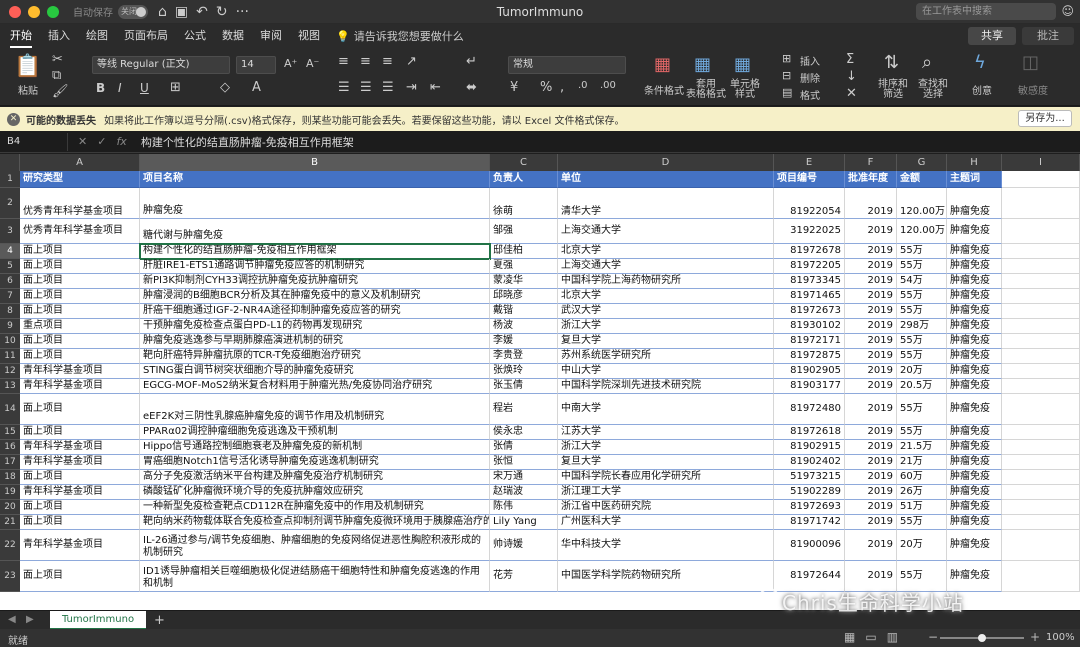 This screenshot has width=1080, height=647. I want to click on cell-B1: 项目名称, so click(315, 179).